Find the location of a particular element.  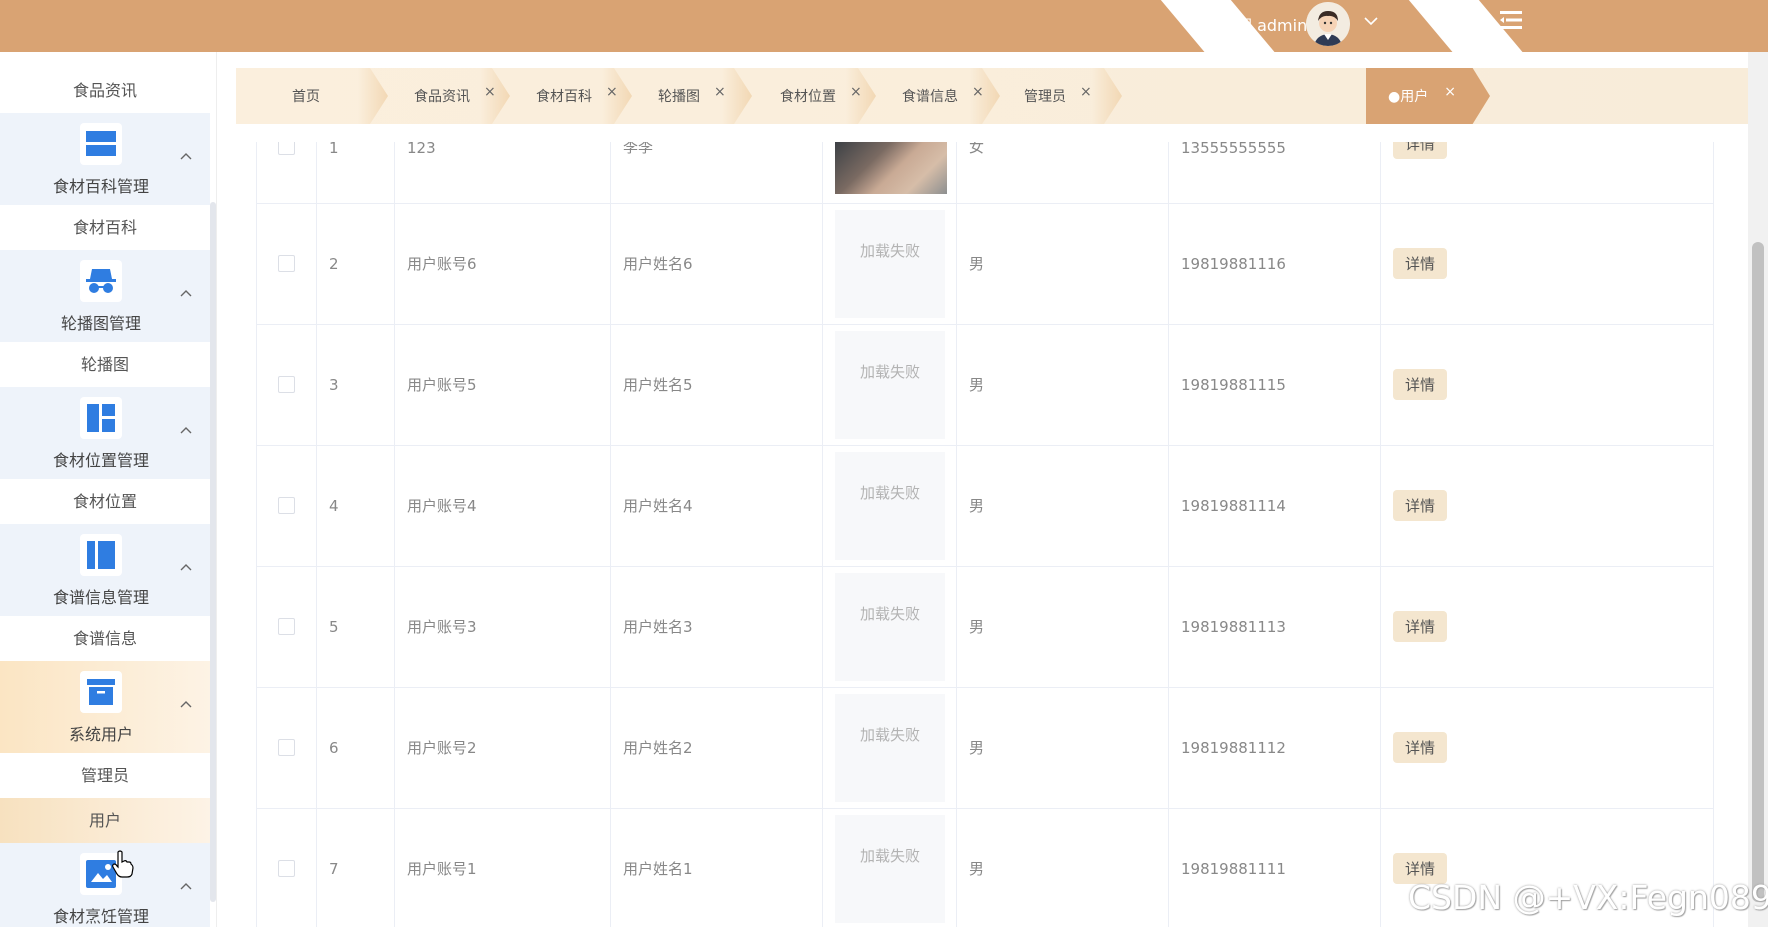

row-name: 用户姓名1 is located at coordinates (717, 867).